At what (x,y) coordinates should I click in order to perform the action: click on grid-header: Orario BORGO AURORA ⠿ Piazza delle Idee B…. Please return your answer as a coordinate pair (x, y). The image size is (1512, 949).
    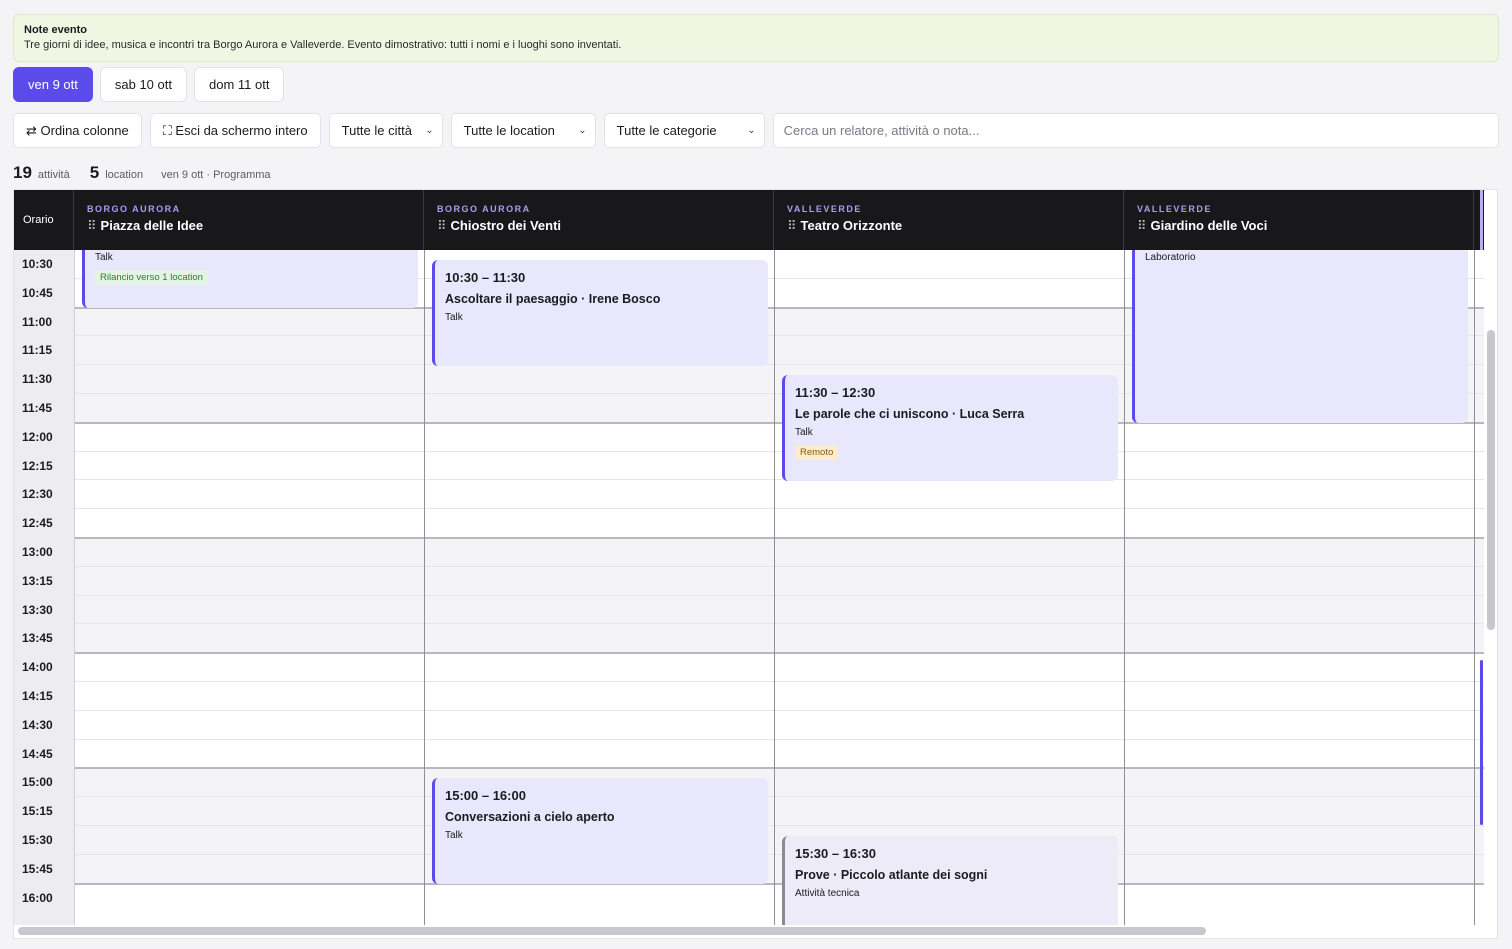
    Looking at the image, I should click on (749, 220).